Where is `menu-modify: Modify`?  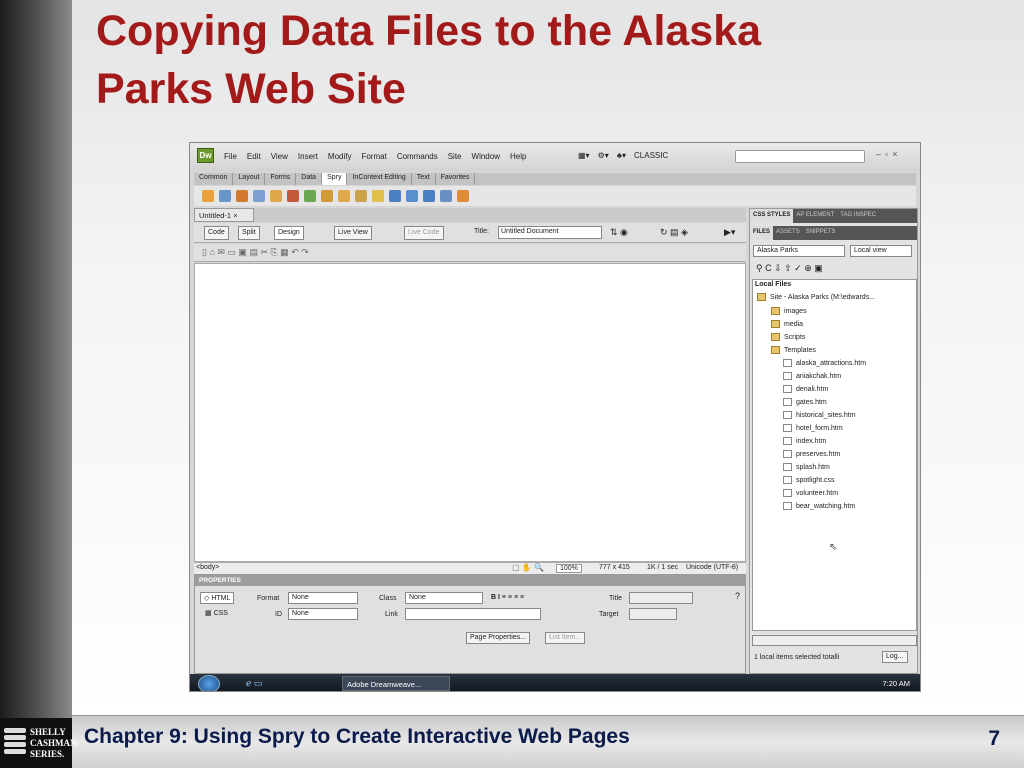
menu-modify: Modify is located at coordinates (340, 156).